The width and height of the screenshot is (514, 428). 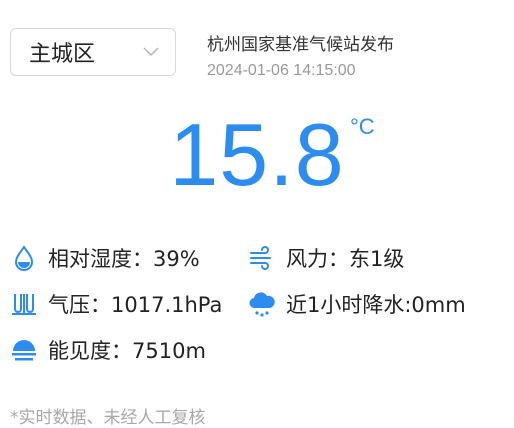 What do you see at coordinates (281, 70) in the screenshot?
I see `update-timestamp: 2024-01-06 14:15:00` at bounding box center [281, 70].